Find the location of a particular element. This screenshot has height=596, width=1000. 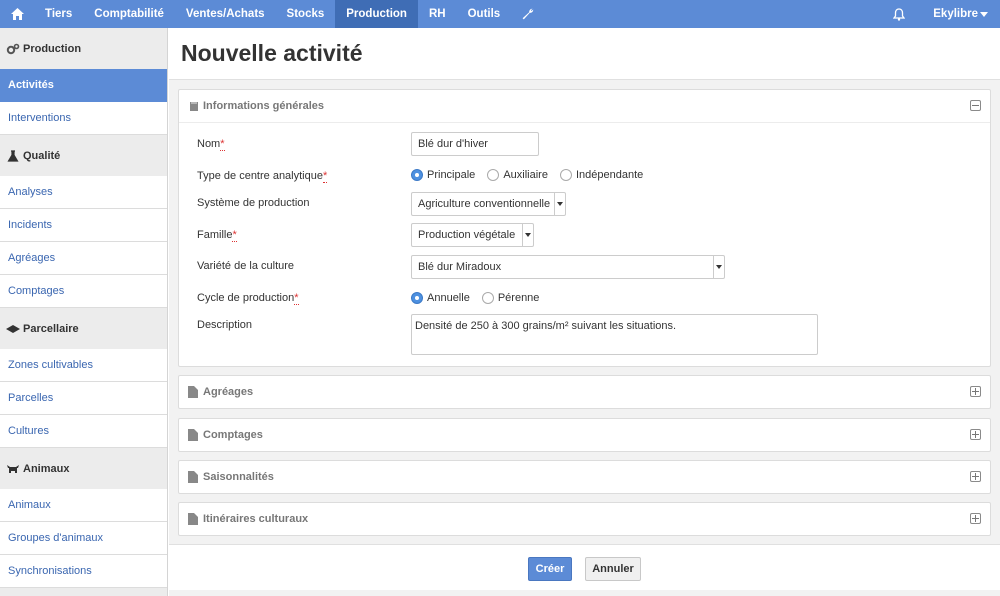

home-button is located at coordinates (17, 14).